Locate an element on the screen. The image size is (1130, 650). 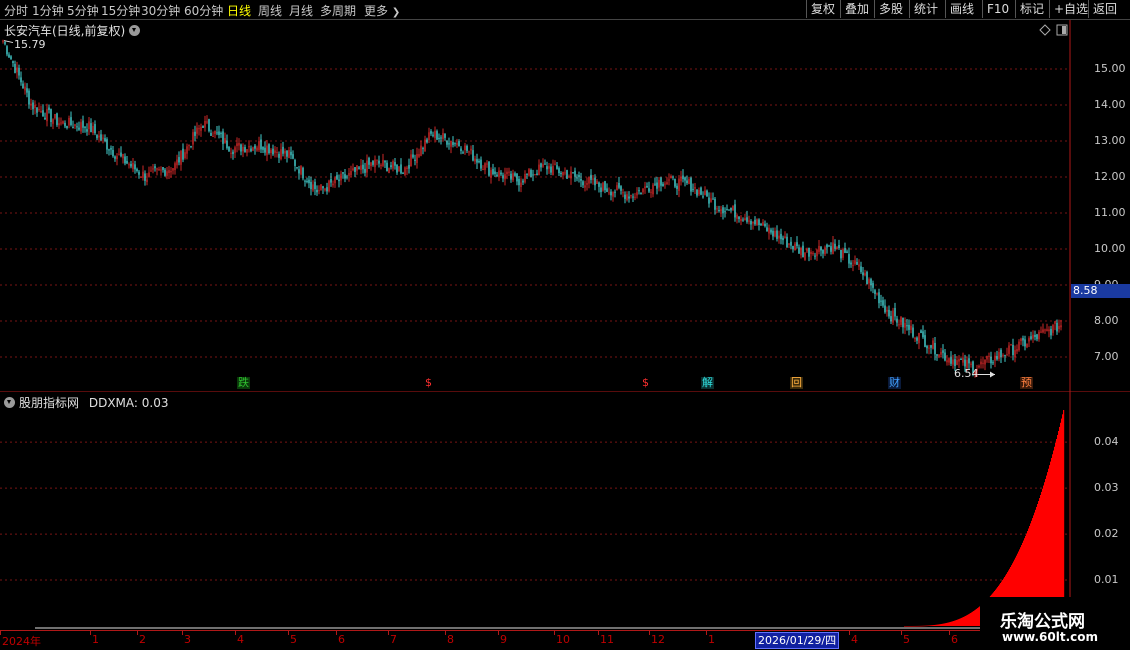
event-marker: 解 is located at coordinates (707, 383).